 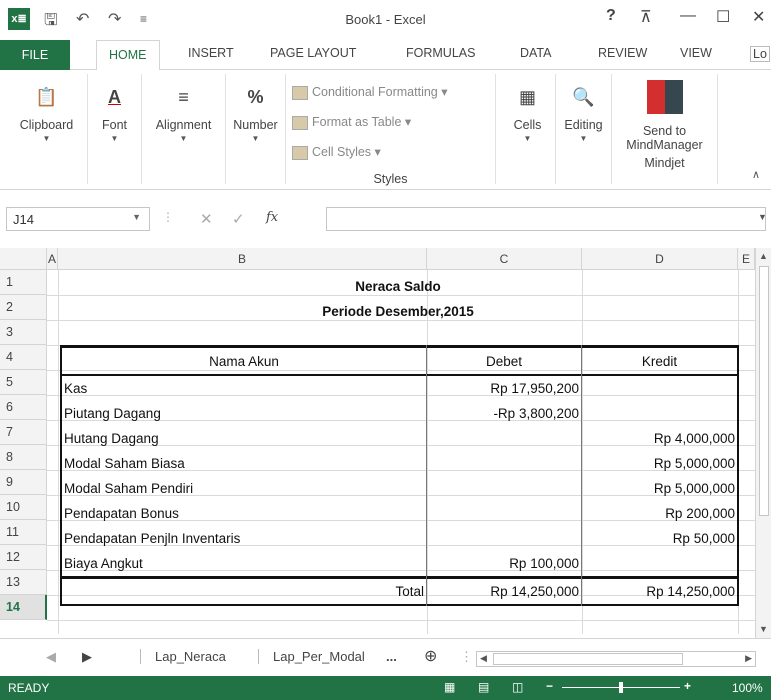 What do you see at coordinates (763, 629) in the screenshot?
I see `scroll-down-icon: ▼` at bounding box center [763, 629].